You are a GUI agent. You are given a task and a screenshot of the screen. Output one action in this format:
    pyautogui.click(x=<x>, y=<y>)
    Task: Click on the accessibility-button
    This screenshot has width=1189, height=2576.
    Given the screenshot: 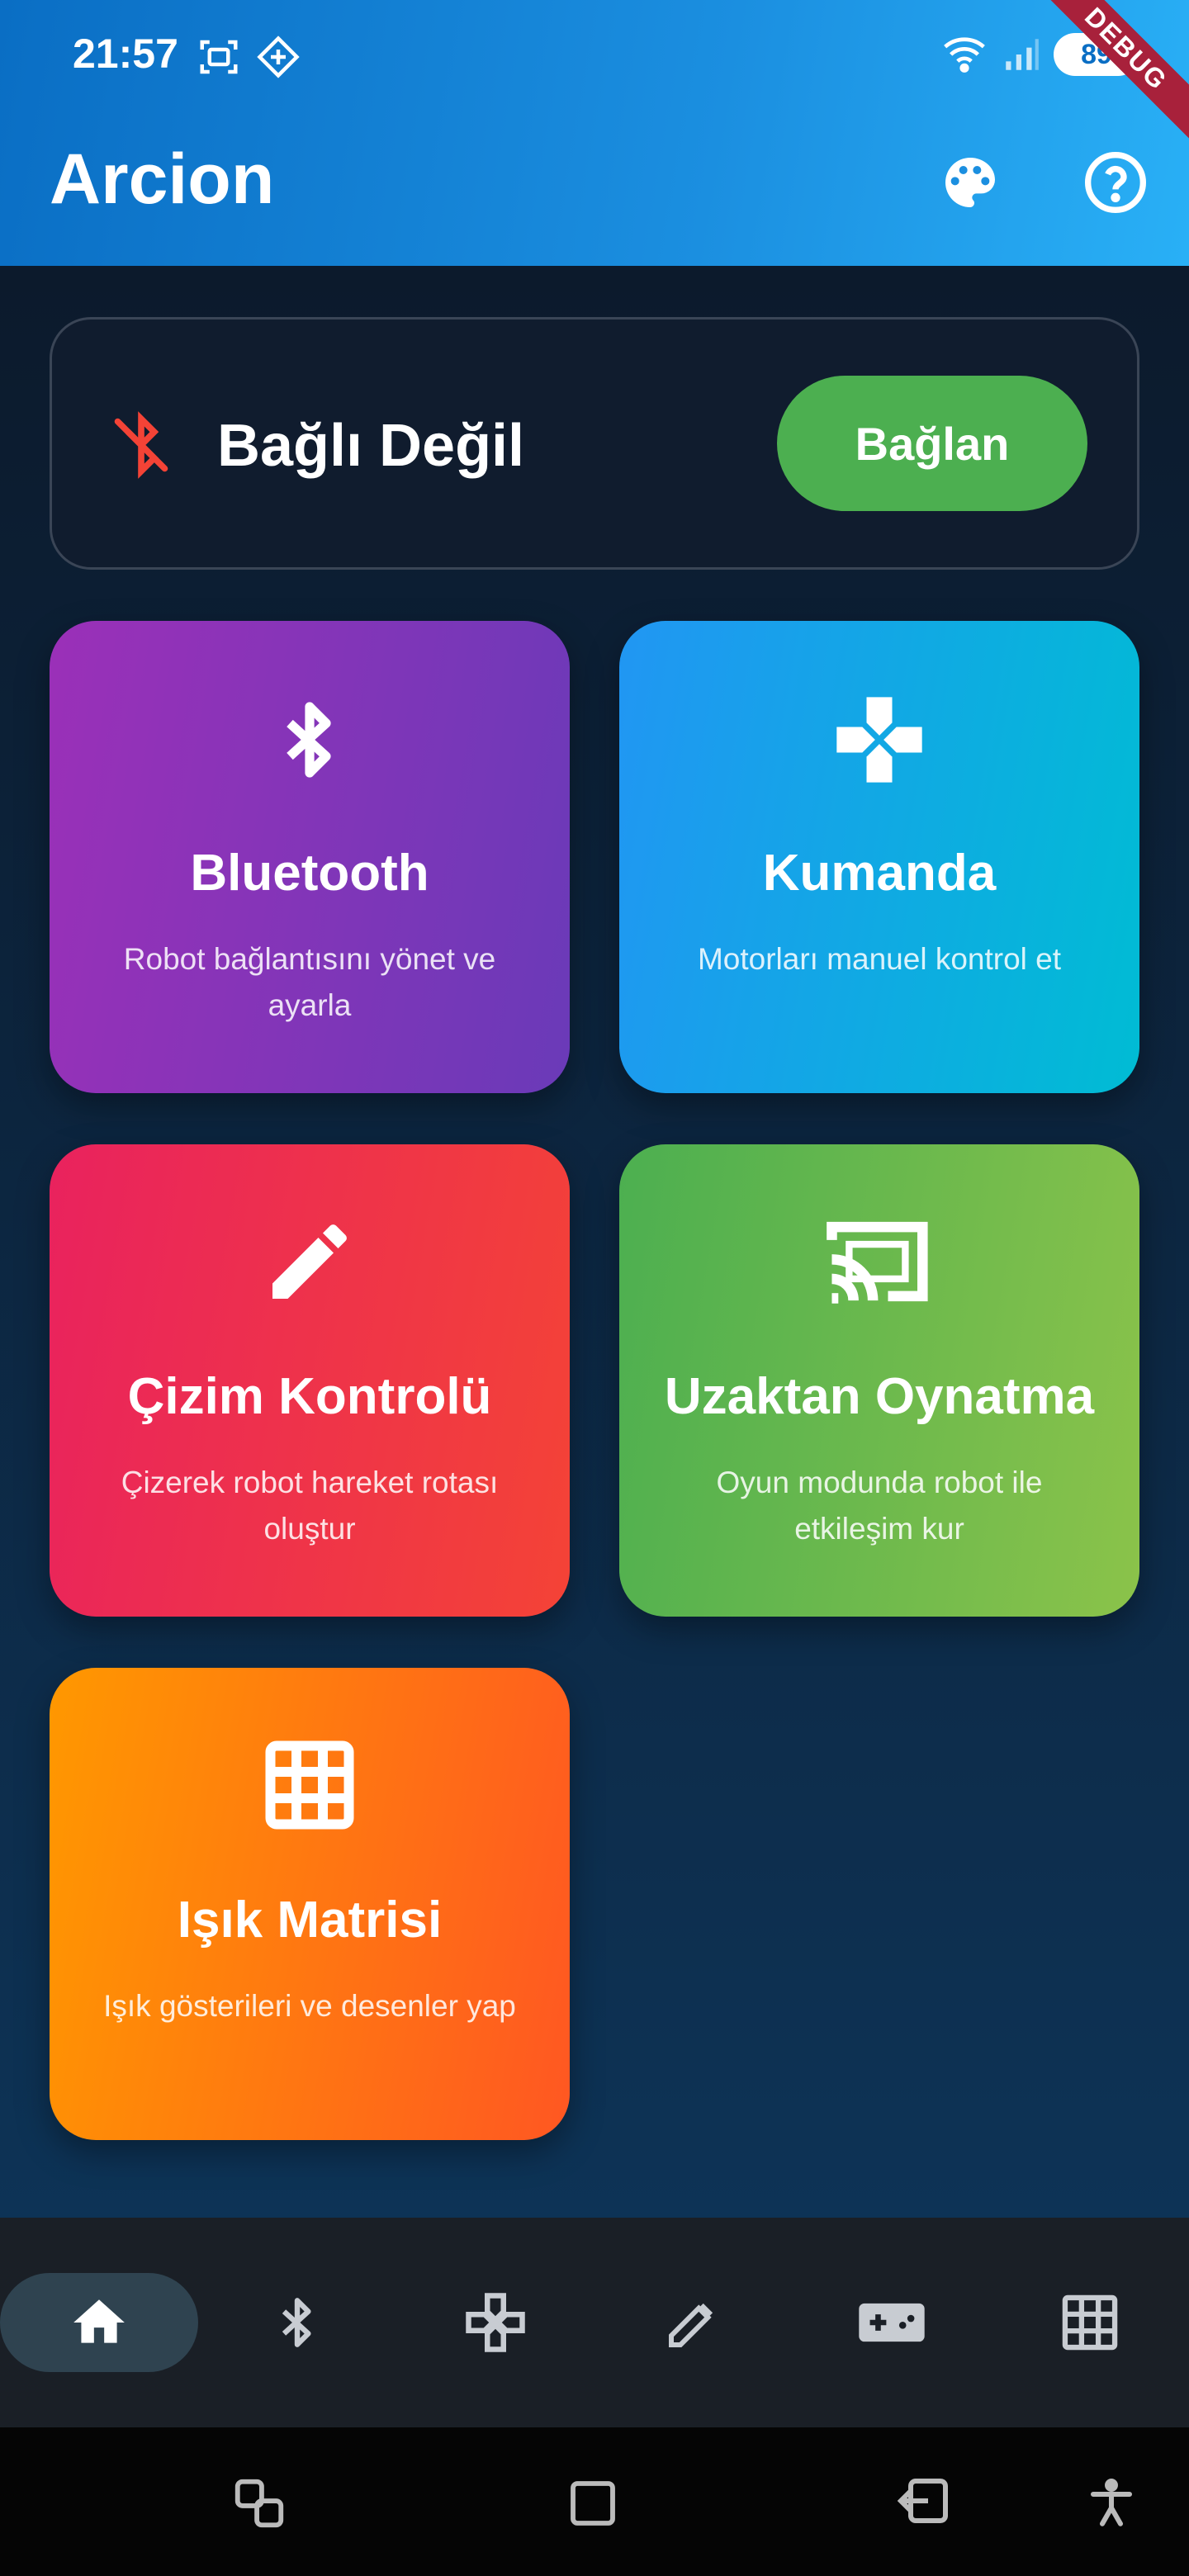 What is the action you would take?
    pyautogui.click(x=1111, y=2503)
    